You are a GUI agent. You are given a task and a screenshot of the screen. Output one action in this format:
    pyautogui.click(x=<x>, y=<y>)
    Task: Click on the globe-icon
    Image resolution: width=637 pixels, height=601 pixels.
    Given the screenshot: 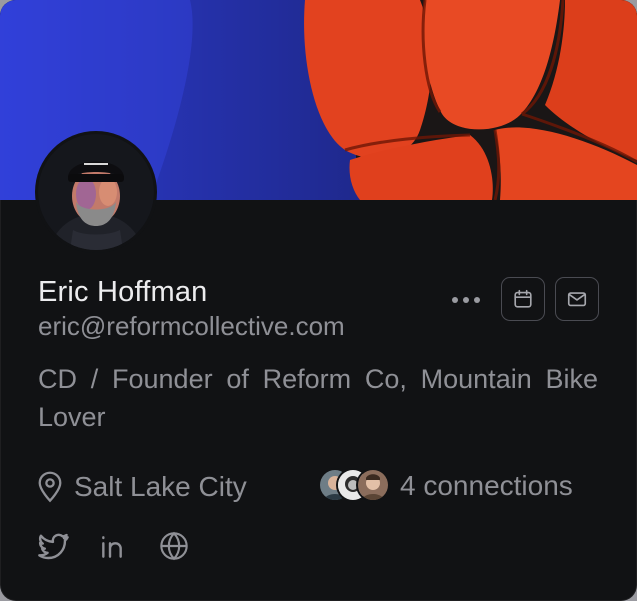 What is the action you would take?
    pyautogui.click(x=174, y=546)
    